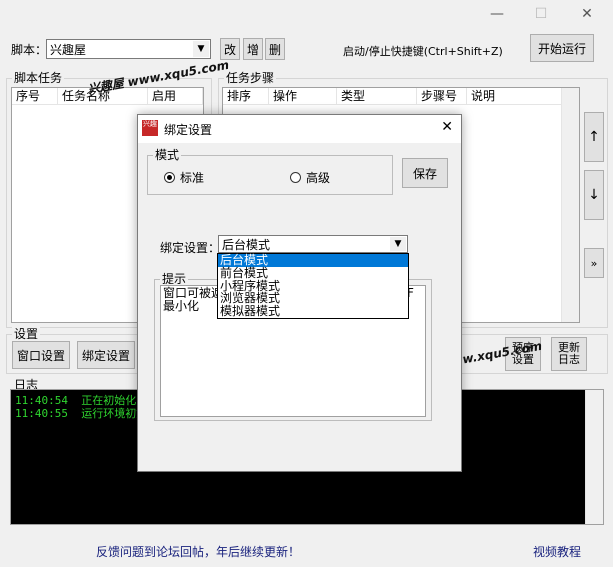 Image resolution: width=613 pixels, height=567 pixels. I want to click on bind-settings-button: 绑定设置, so click(106, 355).